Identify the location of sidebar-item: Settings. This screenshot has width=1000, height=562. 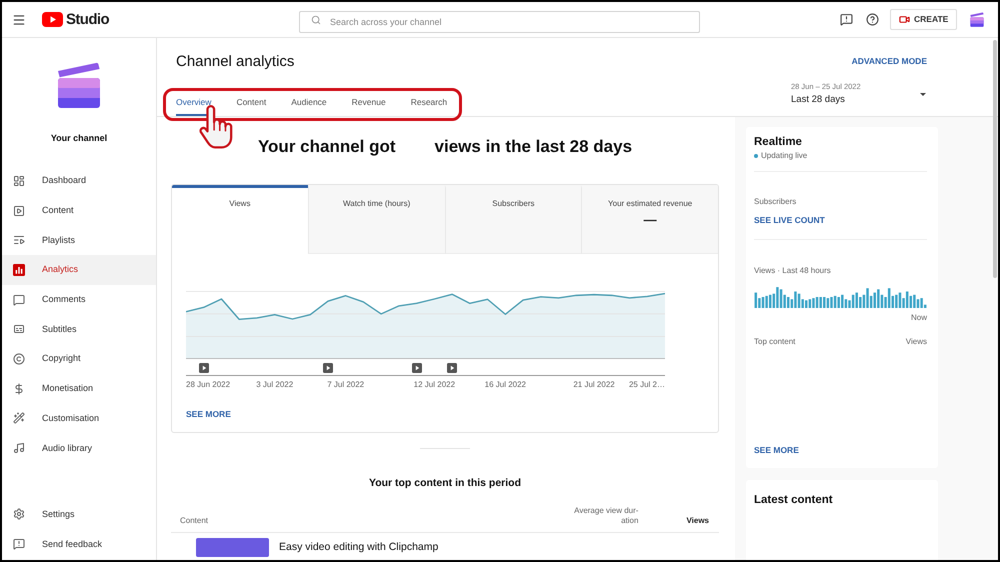
(79, 514).